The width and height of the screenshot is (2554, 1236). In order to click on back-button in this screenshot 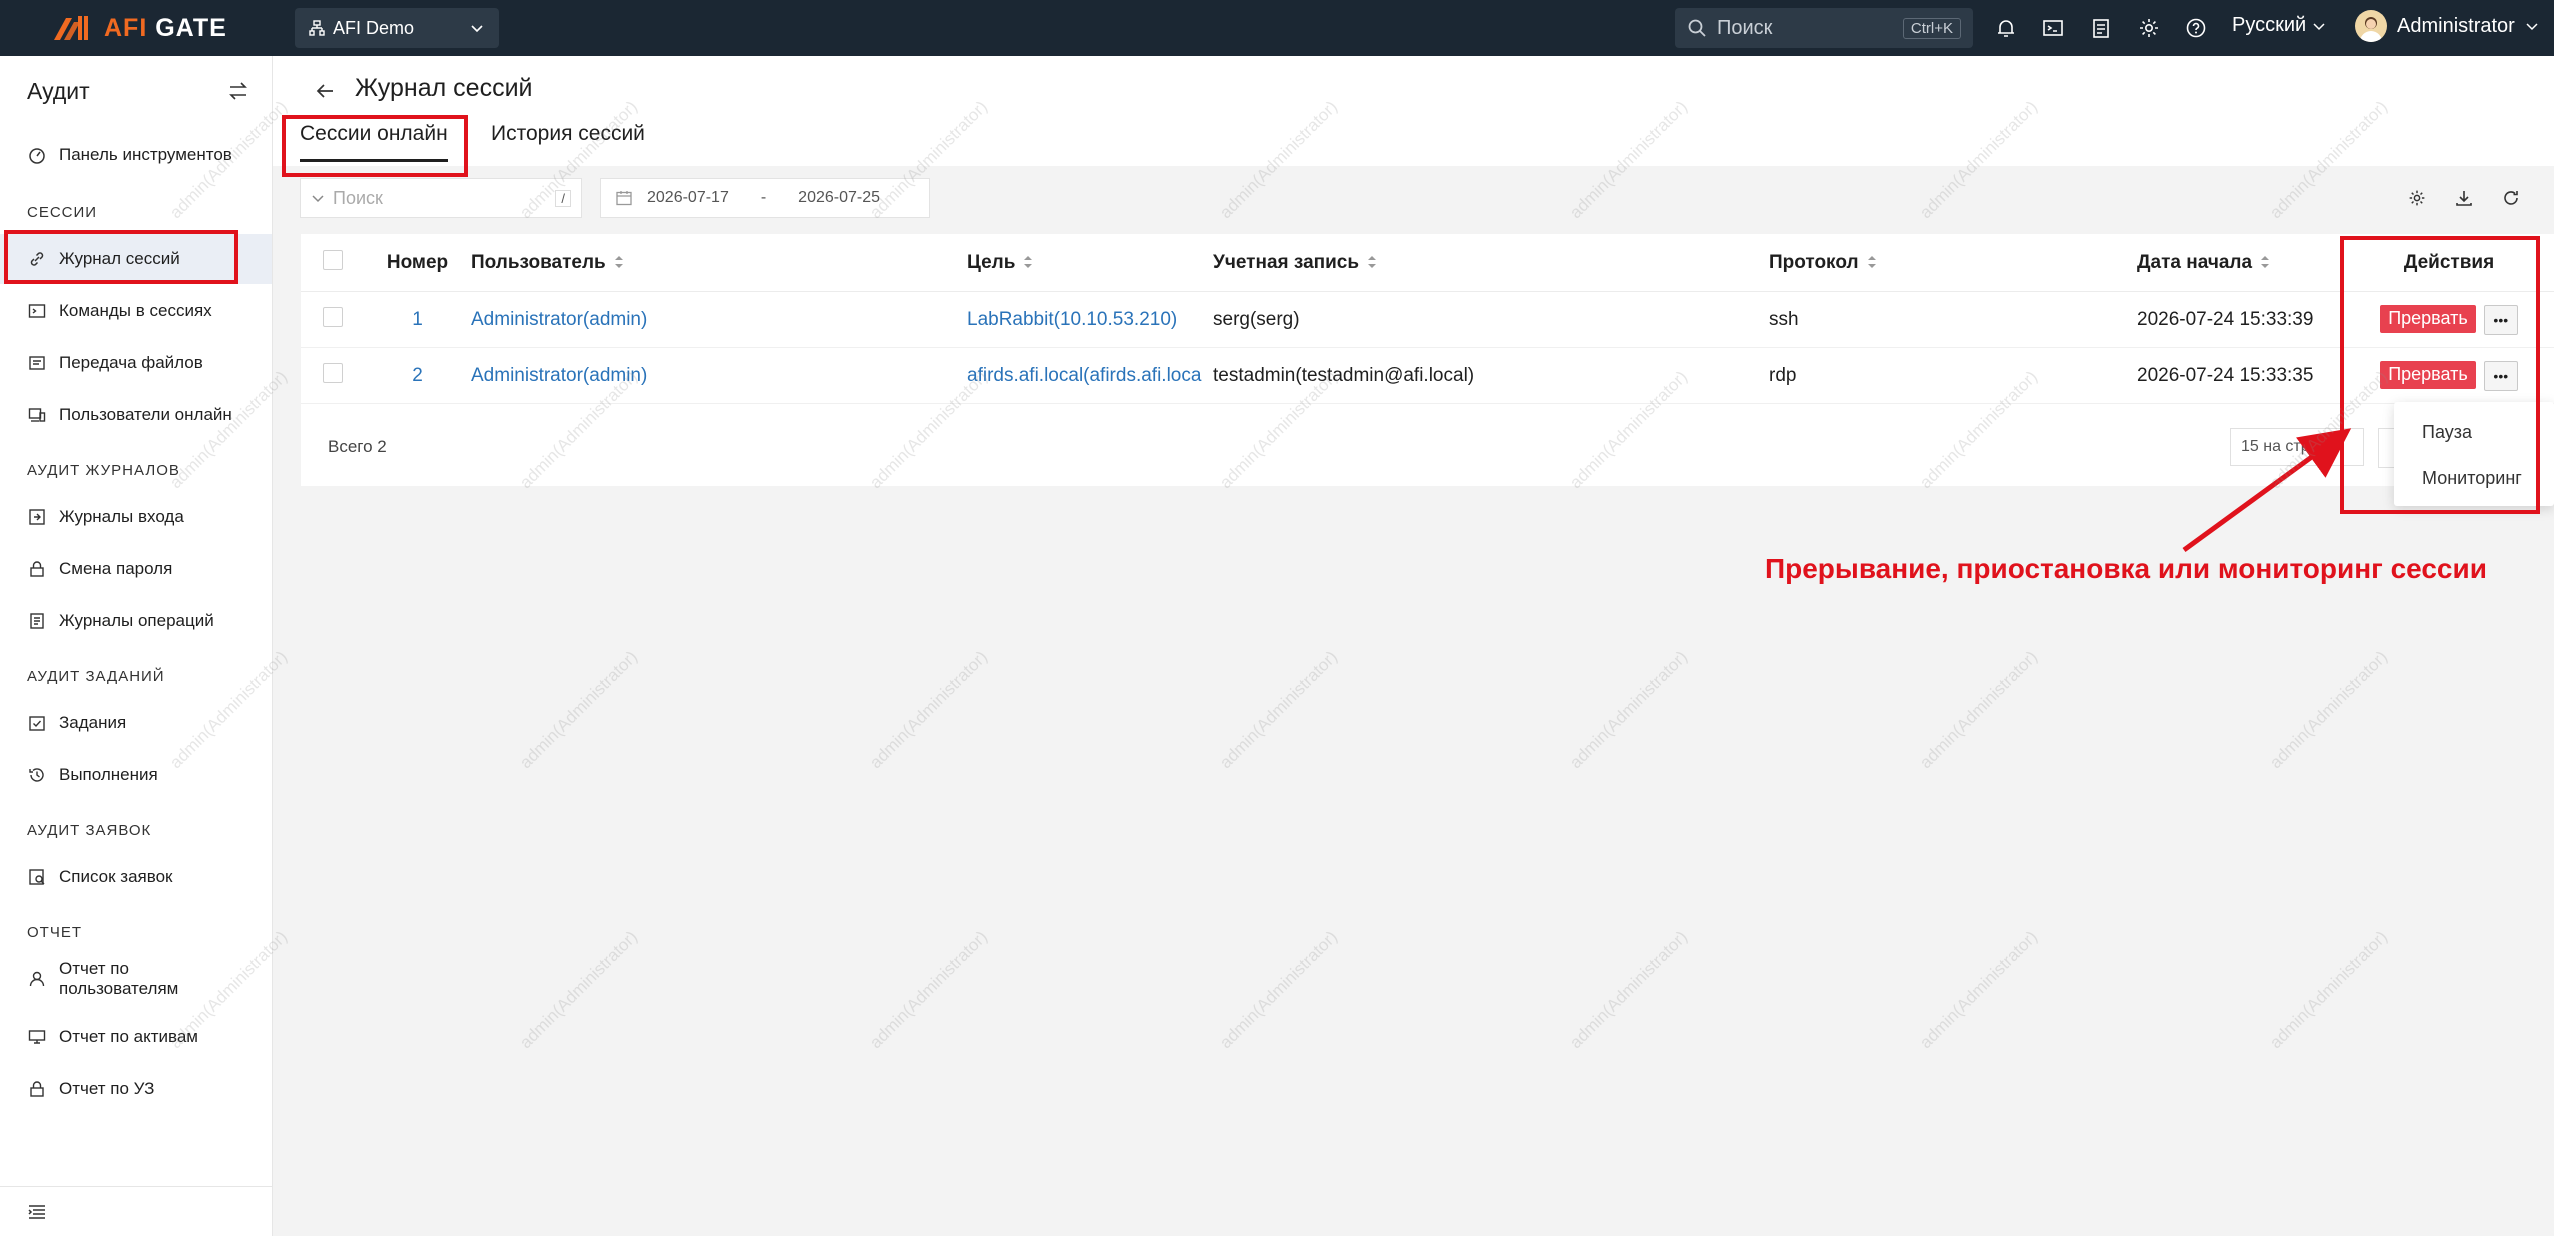, I will do `click(325, 91)`.